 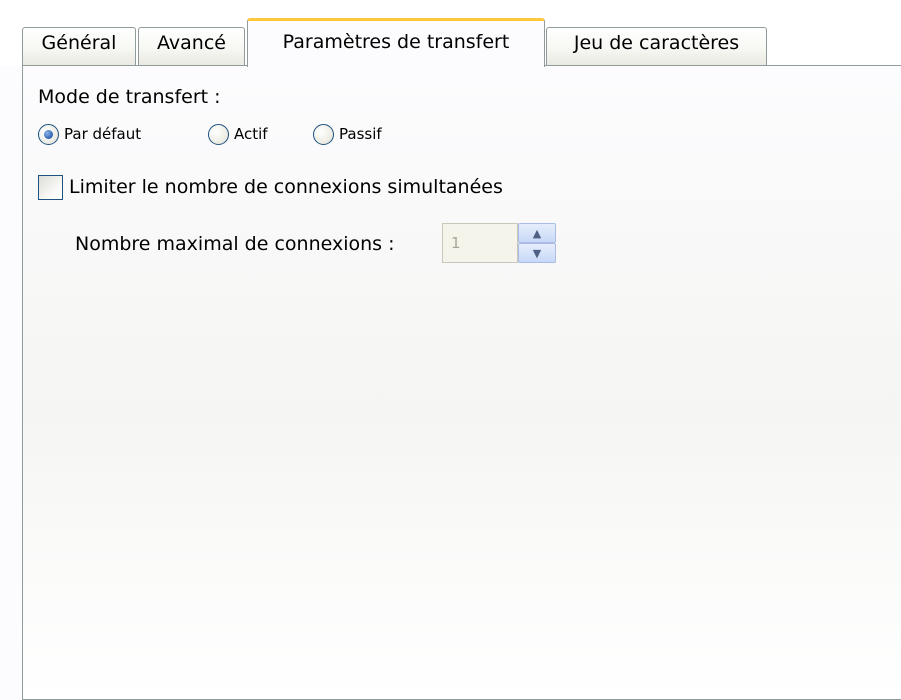 What do you see at coordinates (537, 233) in the screenshot?
I see `spin-up-arrow-icon: ▲` at bounding box center [537, 233].